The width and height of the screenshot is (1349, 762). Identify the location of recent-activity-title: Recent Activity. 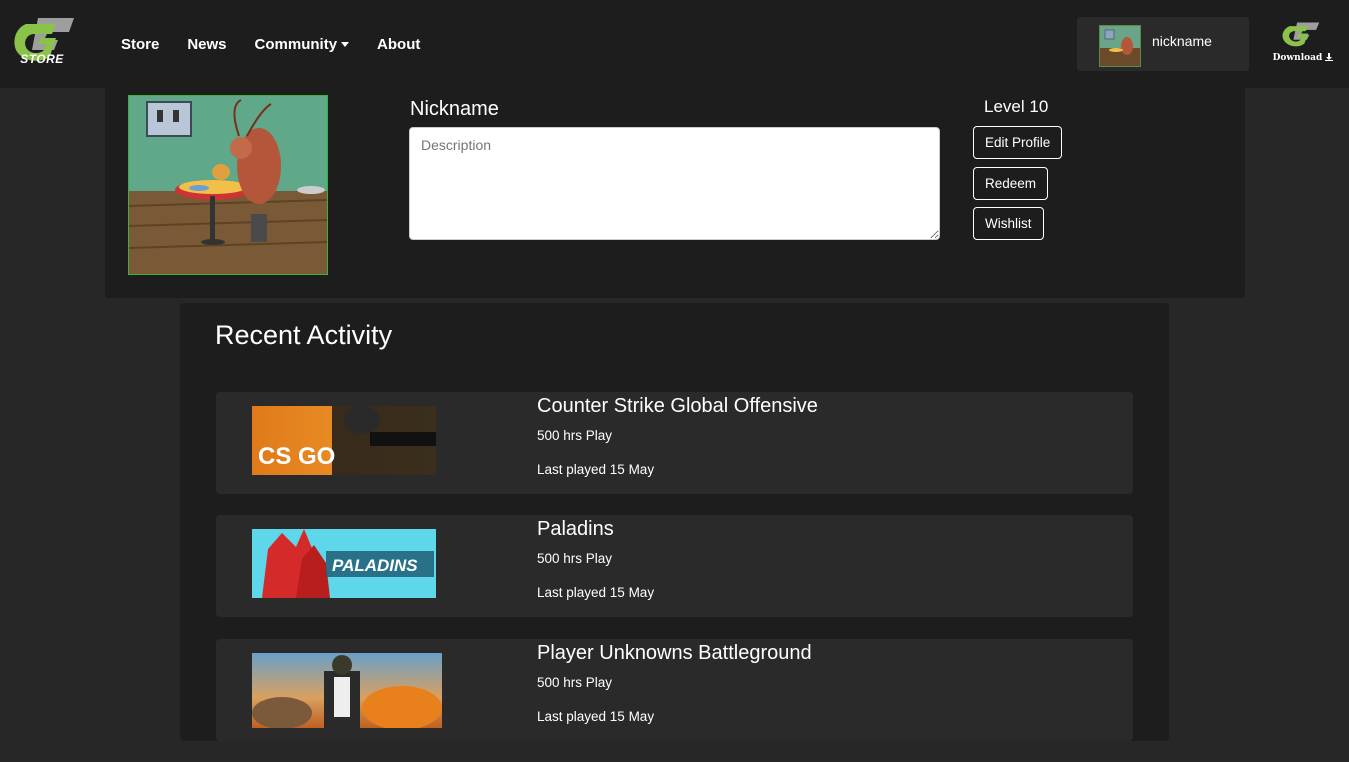
(304, 335).